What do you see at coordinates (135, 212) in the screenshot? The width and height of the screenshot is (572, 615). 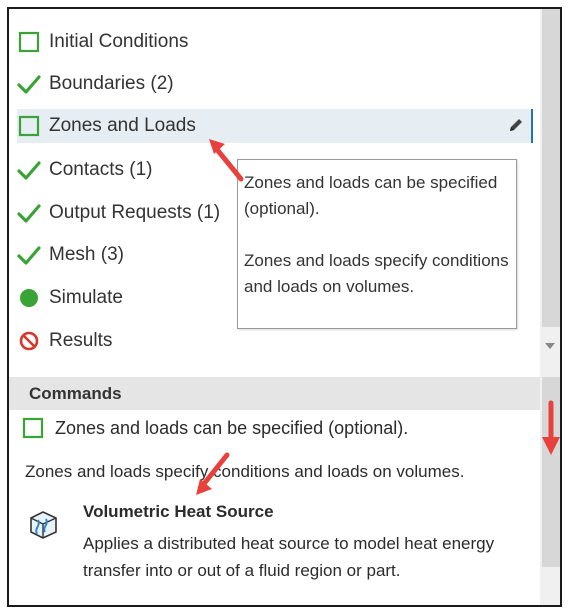 I see `tree-item-label: Output Requests (1)` at bounding box center [135, 212].